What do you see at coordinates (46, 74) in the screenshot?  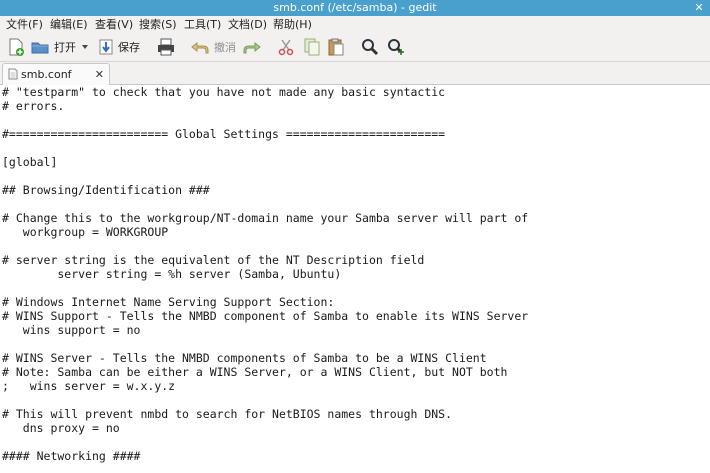 I see `tab-label: smb.conf` at bounding box center [46, 74].